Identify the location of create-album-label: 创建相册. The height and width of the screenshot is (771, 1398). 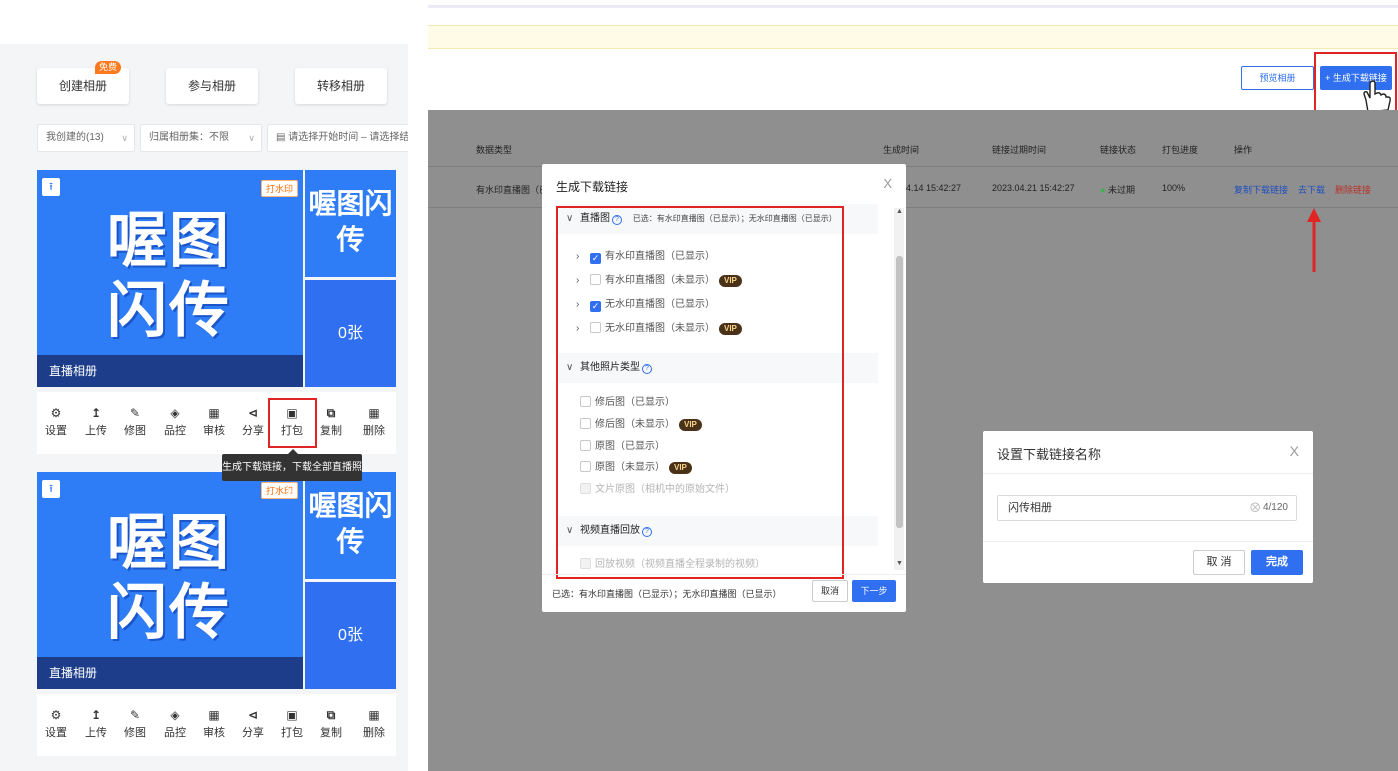
(82, 86).